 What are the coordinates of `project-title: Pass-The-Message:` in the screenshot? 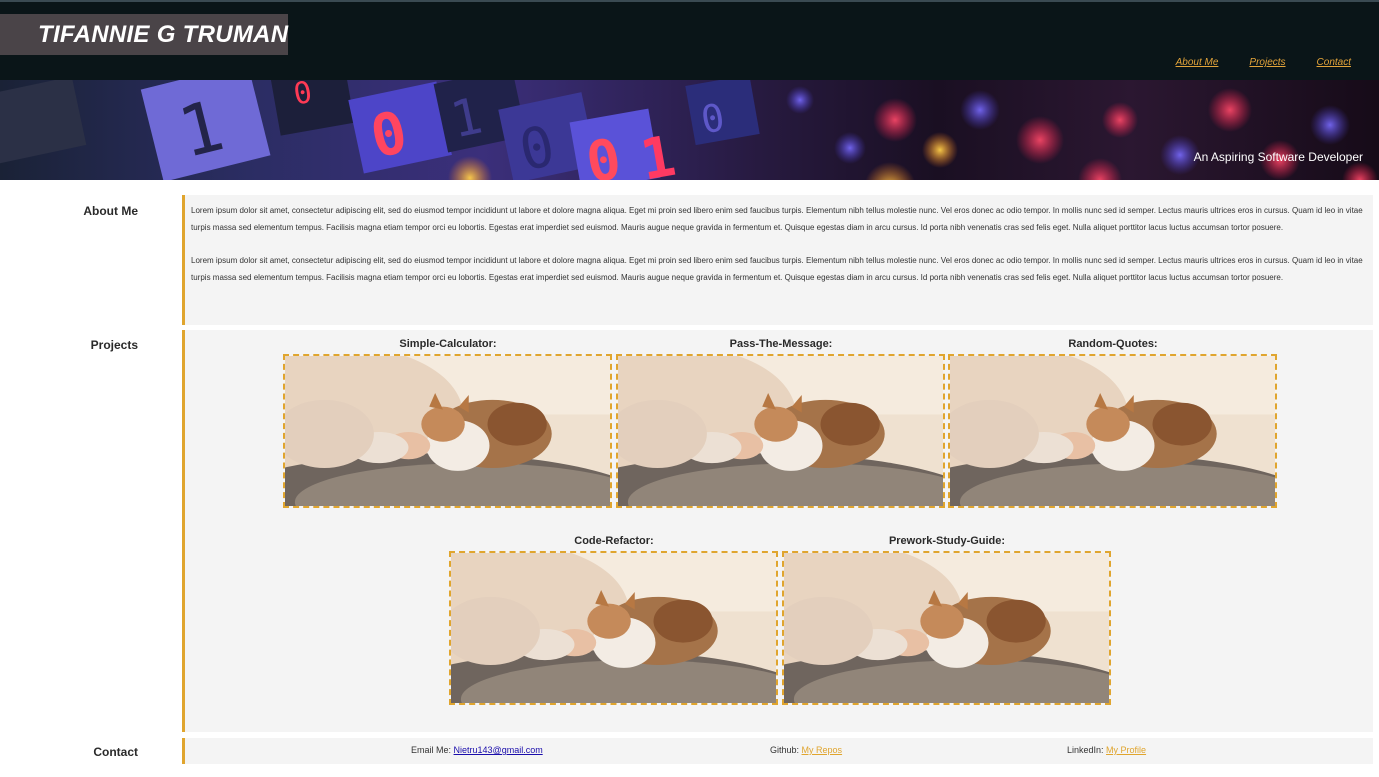 It's located at (781, 344).